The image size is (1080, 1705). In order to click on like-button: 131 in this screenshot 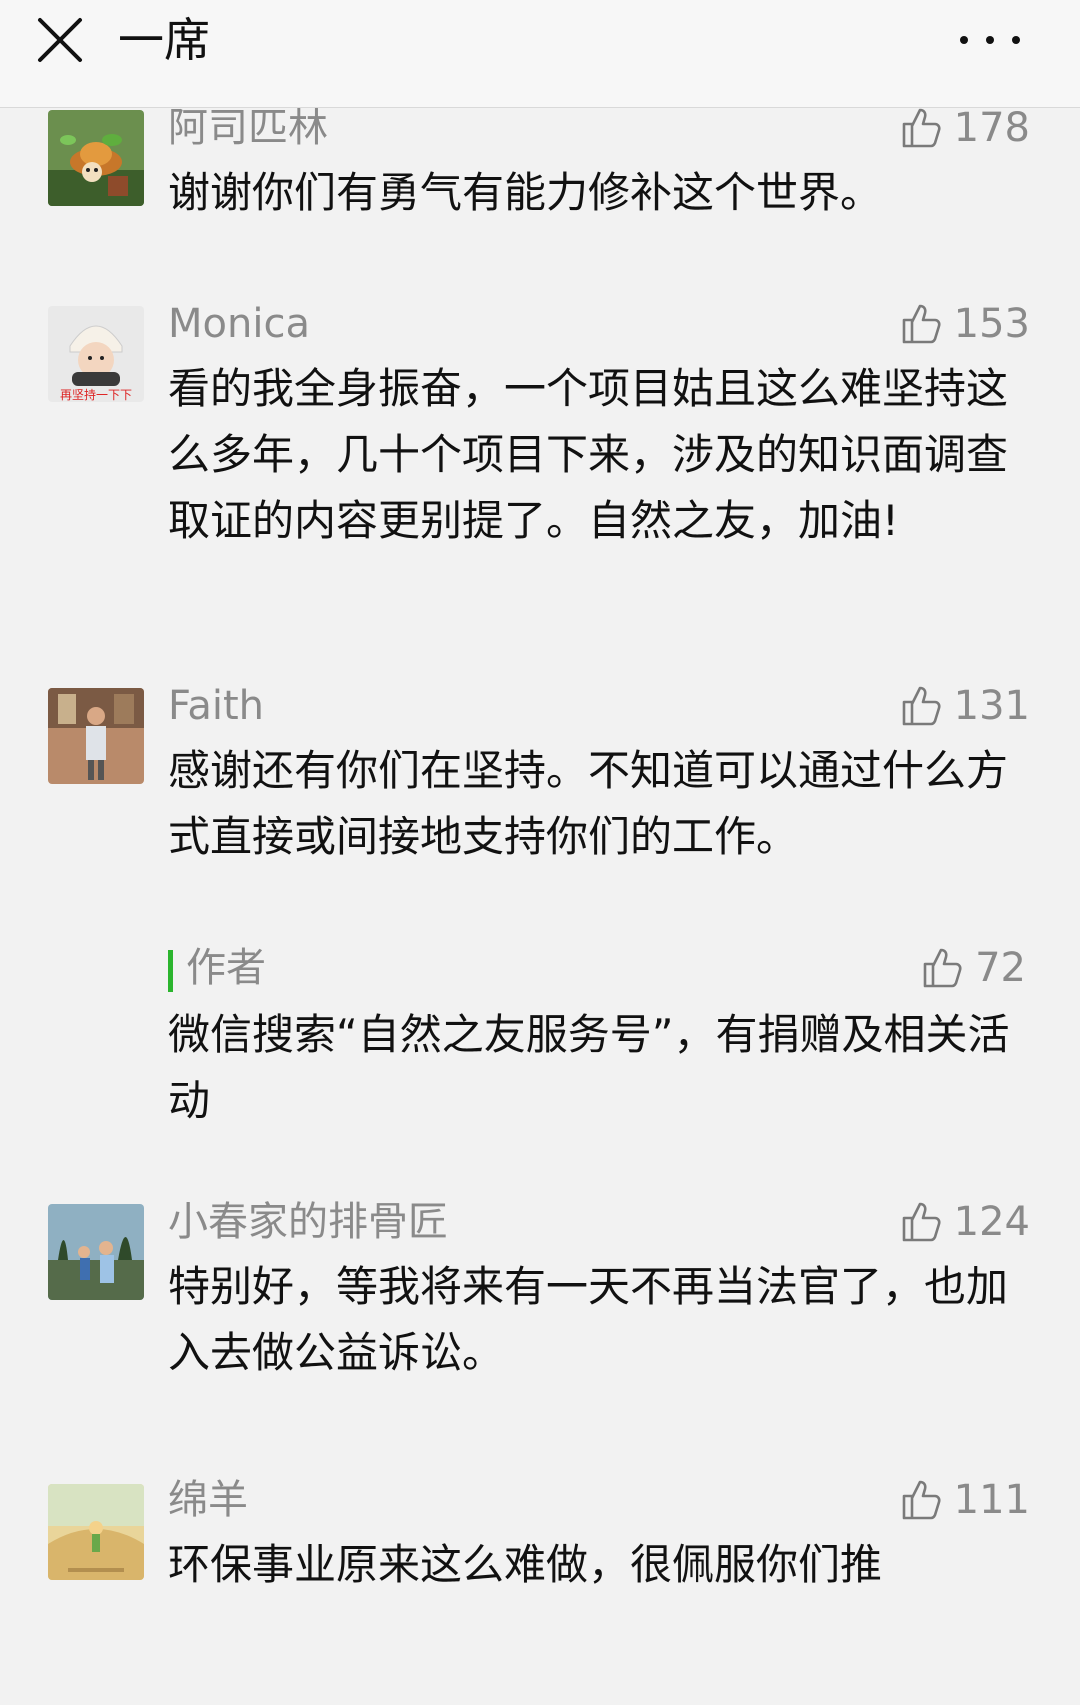, I will do `click(964, 706)`.